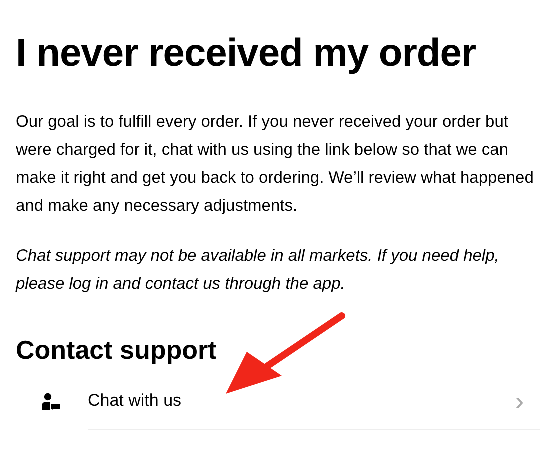 The width and height of the screenshot is (556, 464). Describe the element at coordinates (51, 401) in the screenshot. I see `person-chat-icon` at that location.